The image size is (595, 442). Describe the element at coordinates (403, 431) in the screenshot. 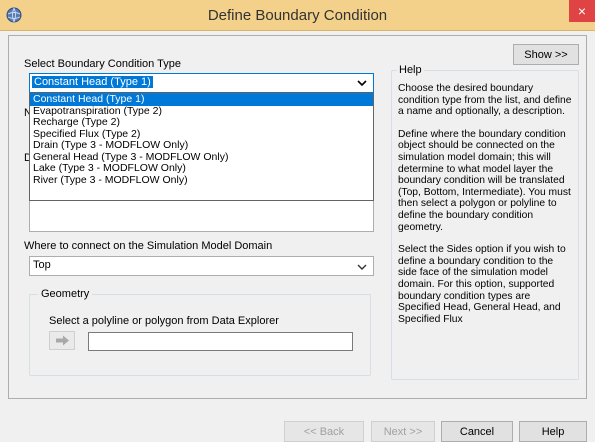

I see `next-button: Next >>` at that location.